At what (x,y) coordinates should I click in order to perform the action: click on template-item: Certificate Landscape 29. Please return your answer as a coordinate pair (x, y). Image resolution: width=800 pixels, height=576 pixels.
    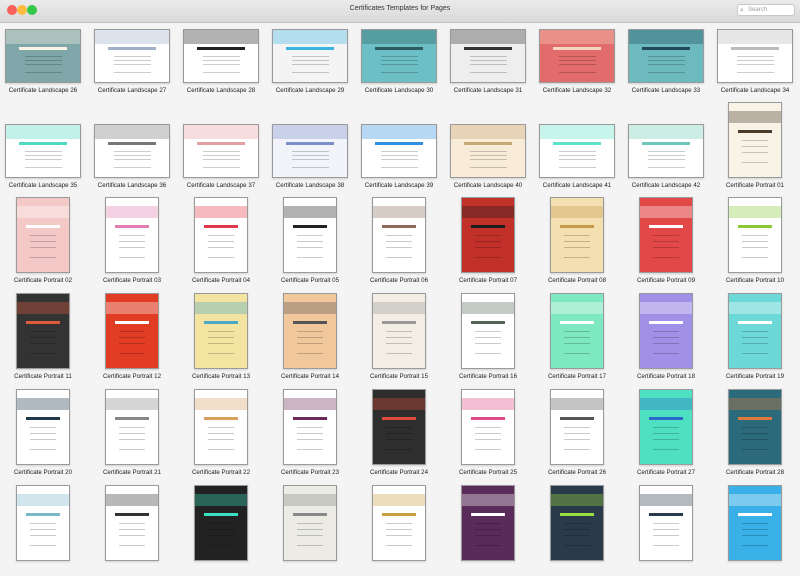
    Looking at the image, I should click on (310, 50).